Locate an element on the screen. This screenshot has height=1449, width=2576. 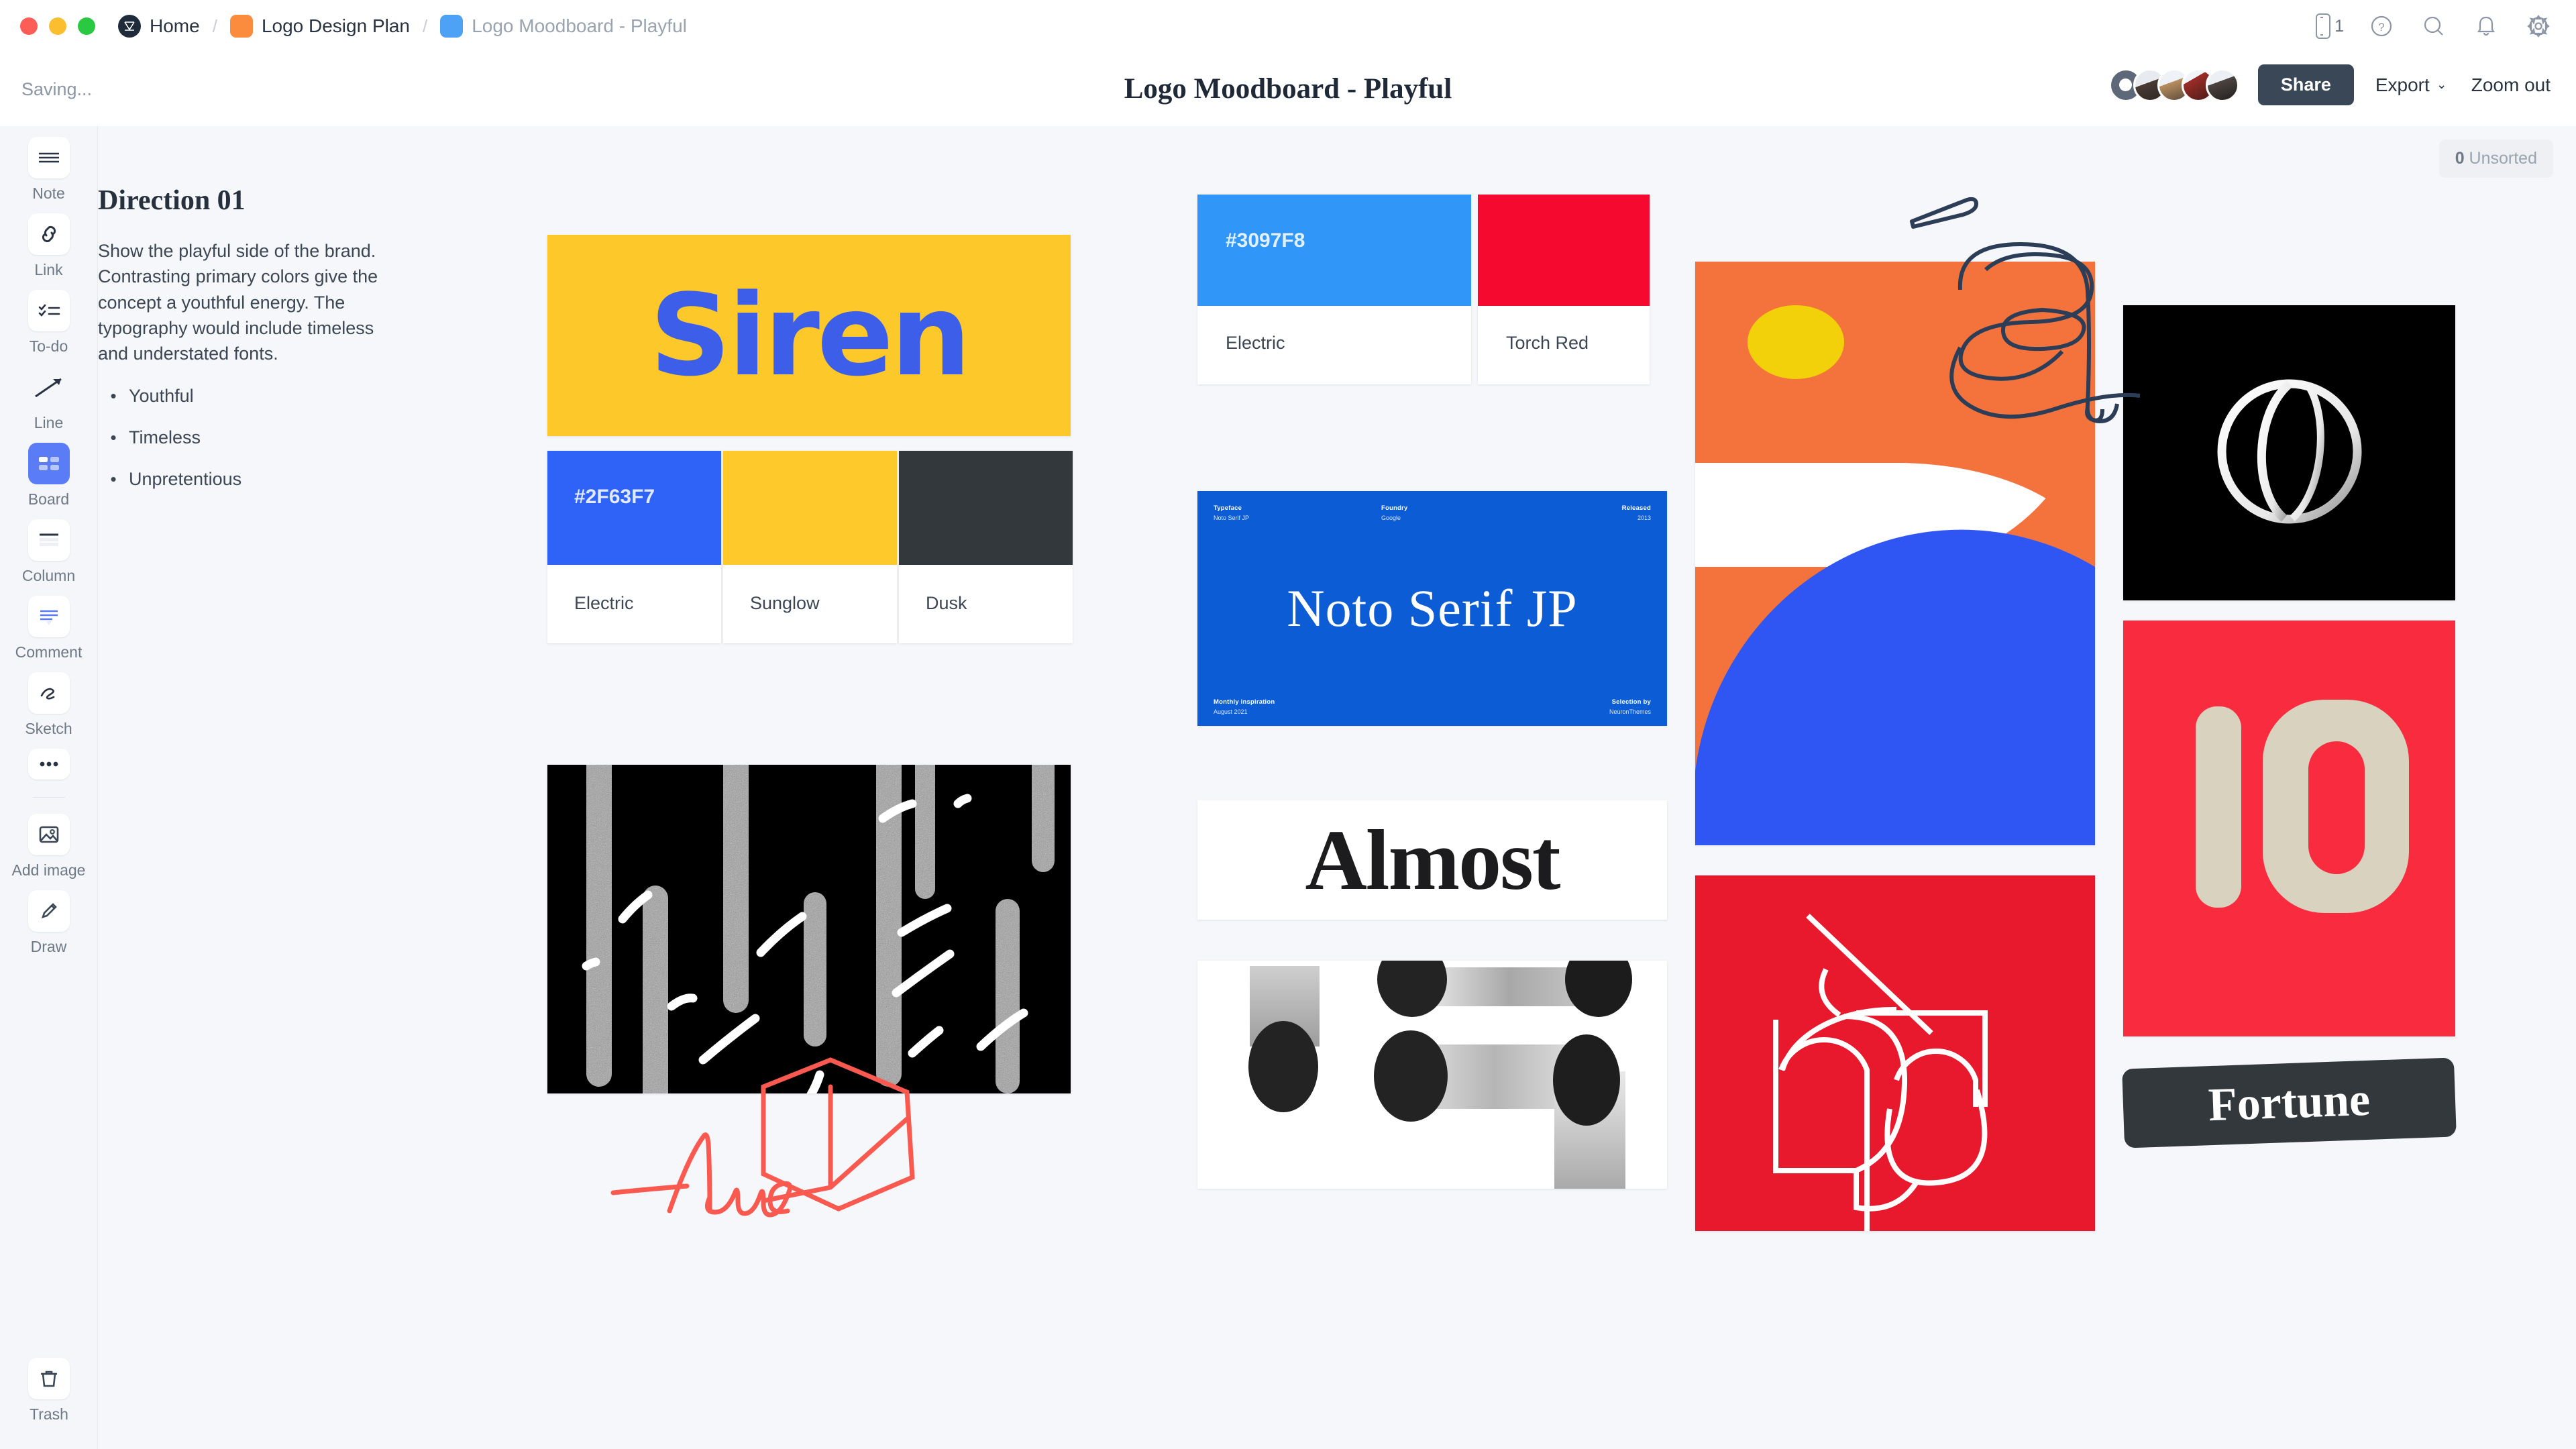
sidebar-item-label: Comment is located at coordinates (49, 652).